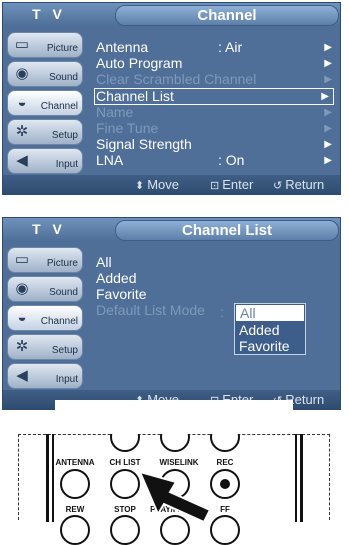 The image size is (349, 545). I want to click on remote-crop-mask, so click(174, 417).